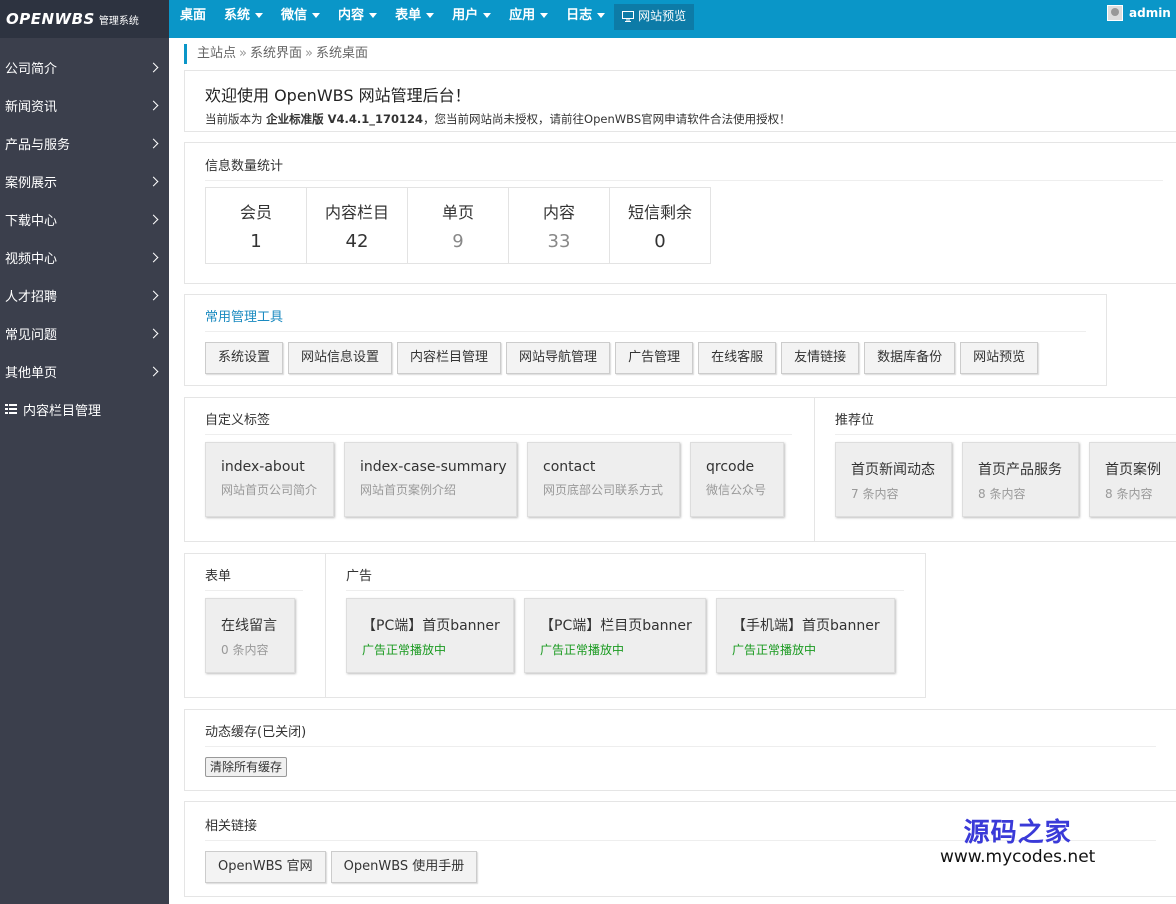 The height and width of the screenshot is (904, 1176). What do you see at coordinates (1017, 833) in the screenshot?
I see `watermark-title: 源码之家` at bounding box center [1017, 833].